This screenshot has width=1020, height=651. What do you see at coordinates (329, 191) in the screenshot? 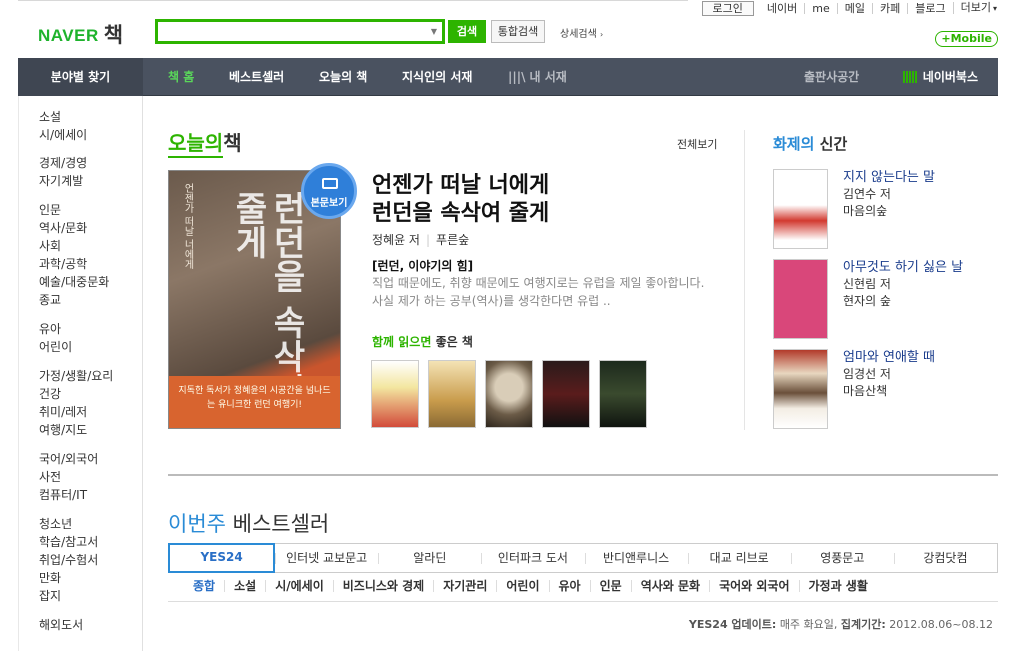
I see `preview-badge: 본문보기` at bounding box center [329, 191].